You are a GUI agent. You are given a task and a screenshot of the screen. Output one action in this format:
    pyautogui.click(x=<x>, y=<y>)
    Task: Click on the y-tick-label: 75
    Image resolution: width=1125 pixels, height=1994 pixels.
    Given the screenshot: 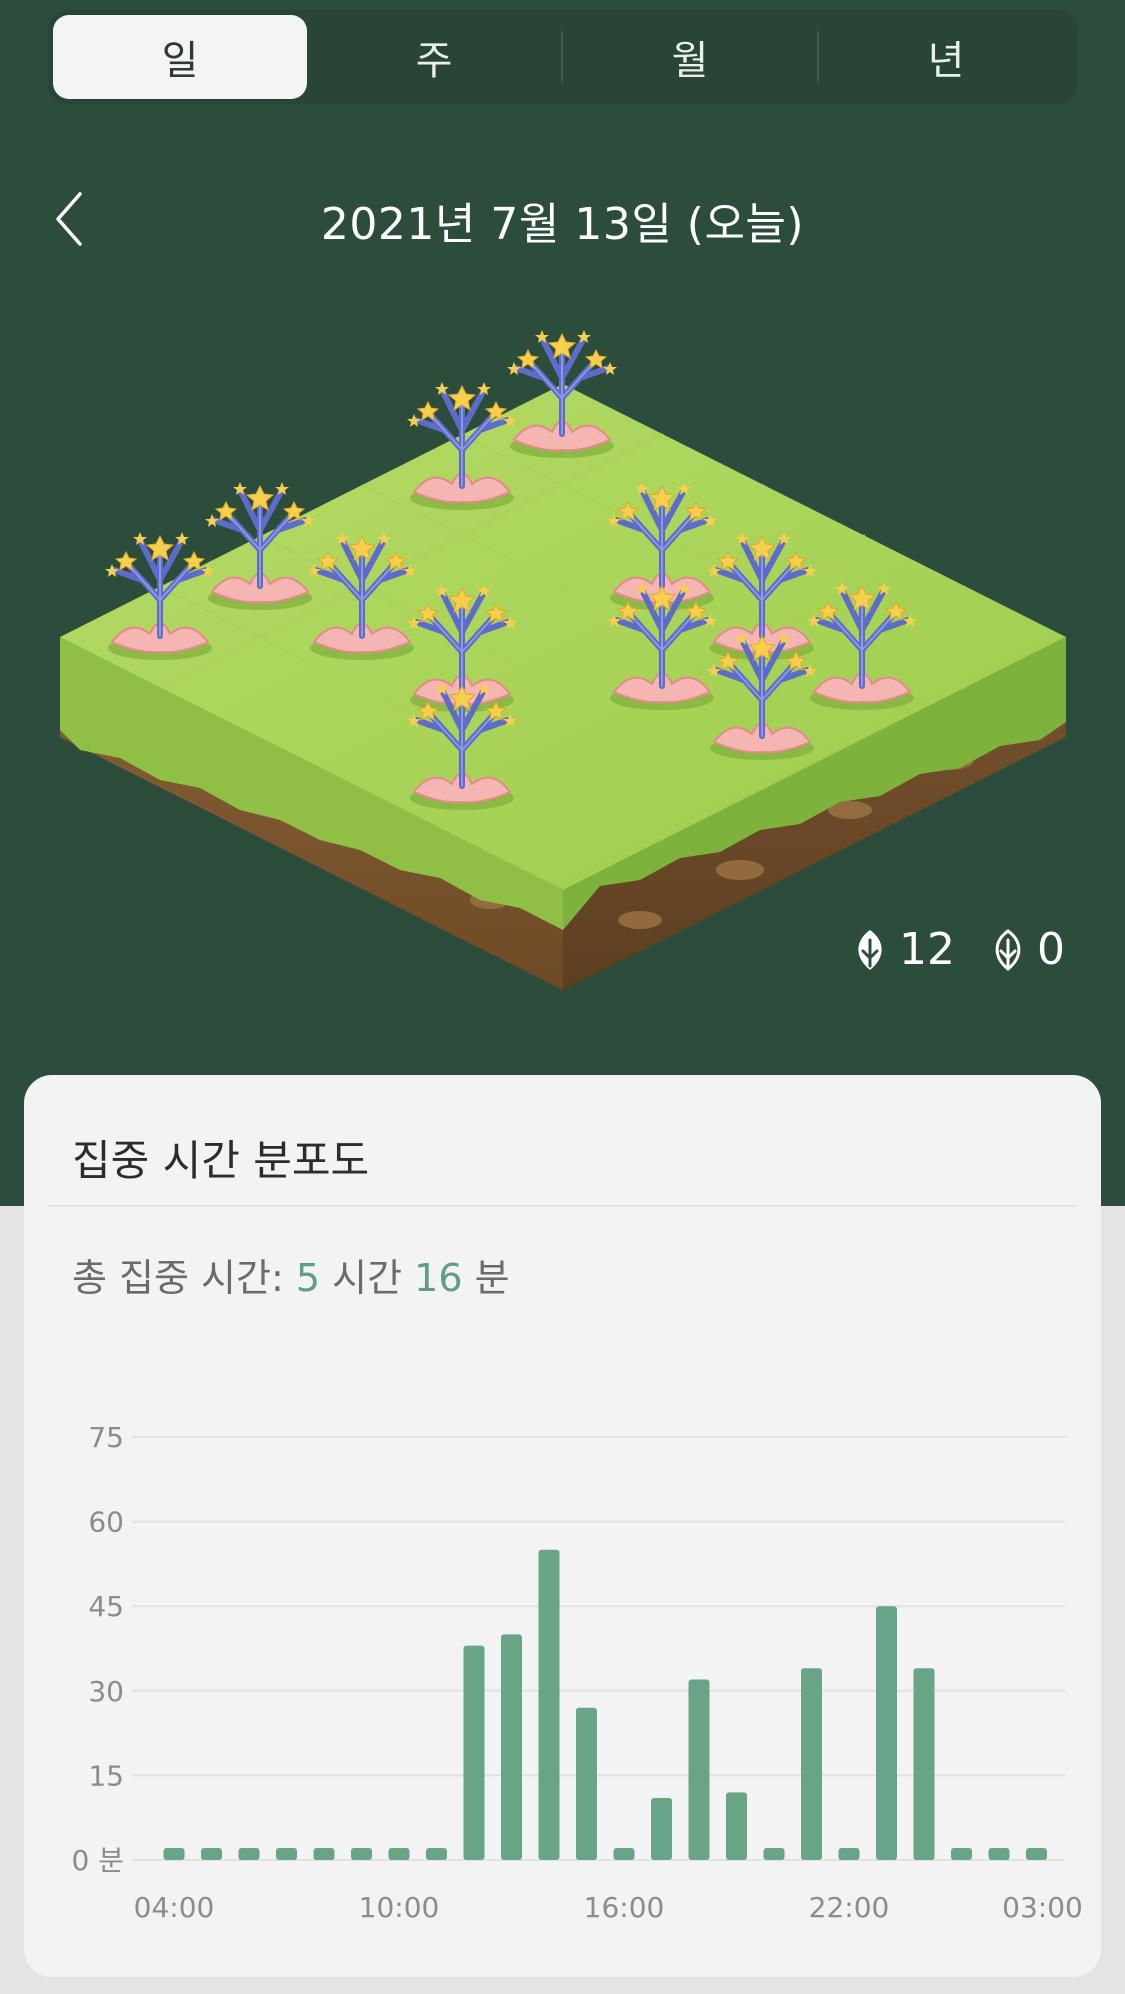 What is the action you would take?
    pyautogui.click(x=106, y=1437)
    